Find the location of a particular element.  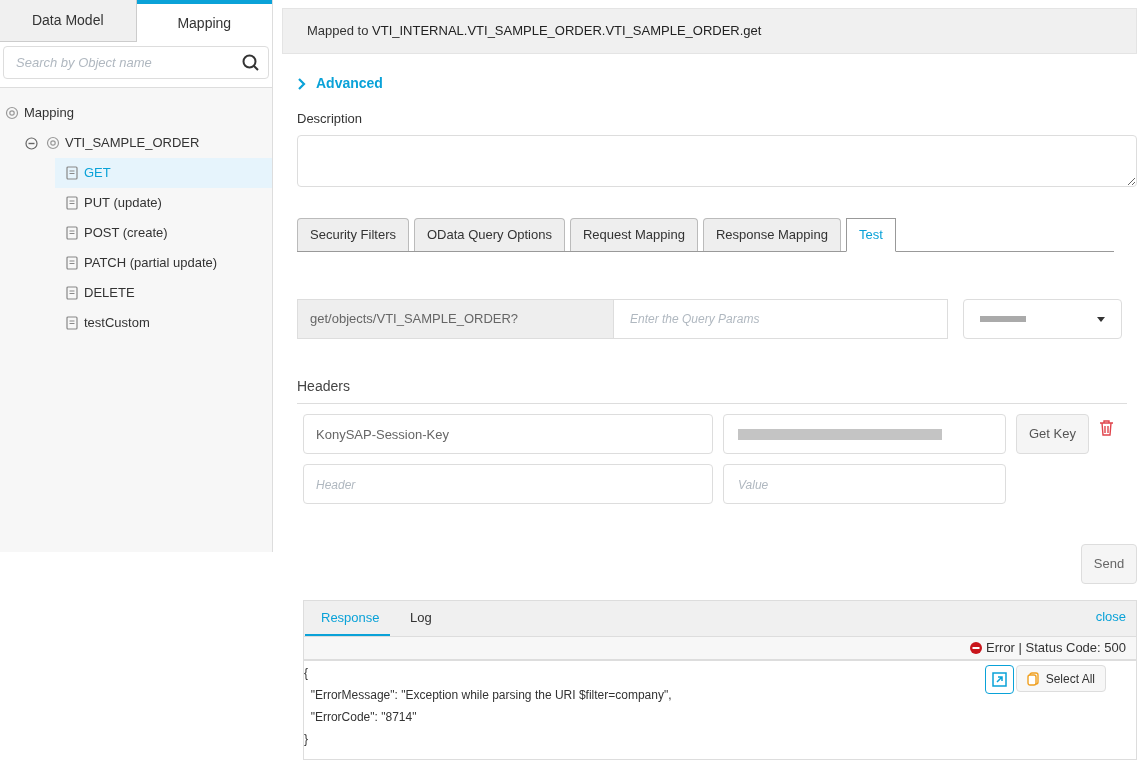

caret-icon is located at coordinates (1101, 319).